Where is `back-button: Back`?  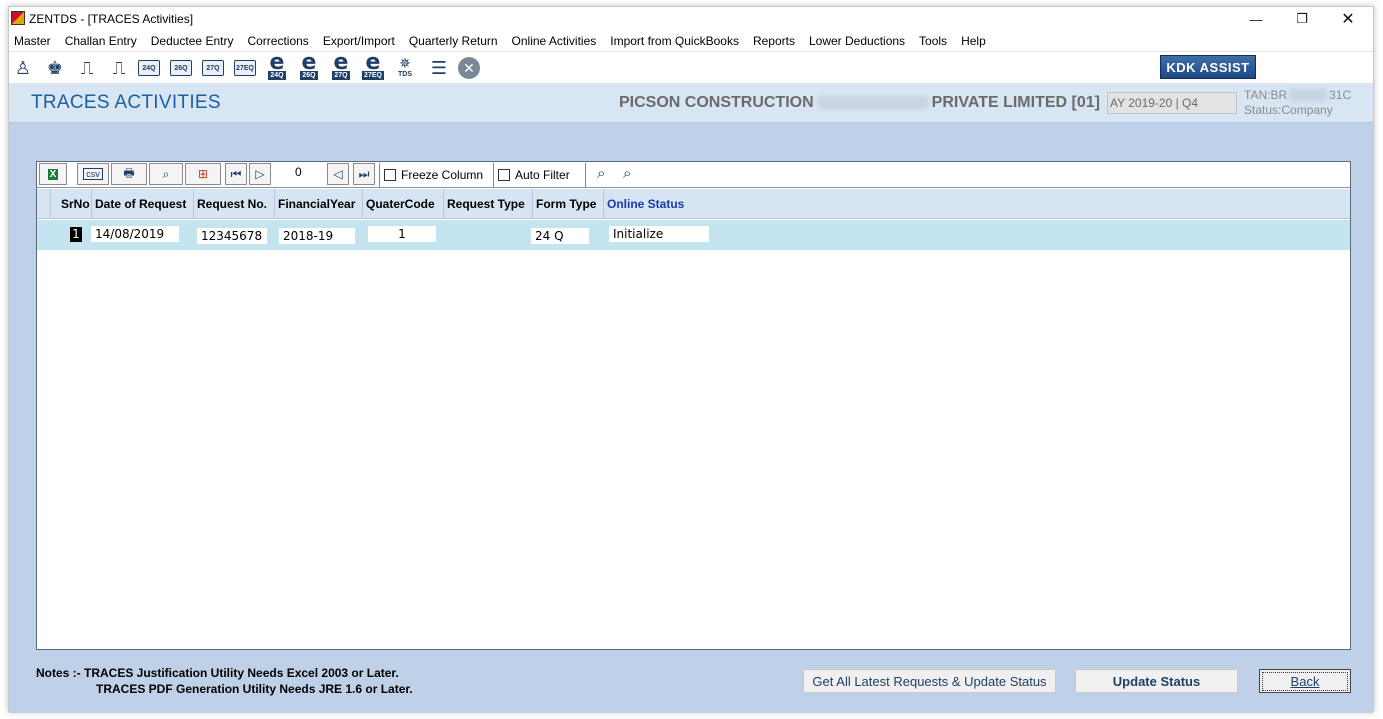 back-button: Back is located at coordinates (1305, 681).